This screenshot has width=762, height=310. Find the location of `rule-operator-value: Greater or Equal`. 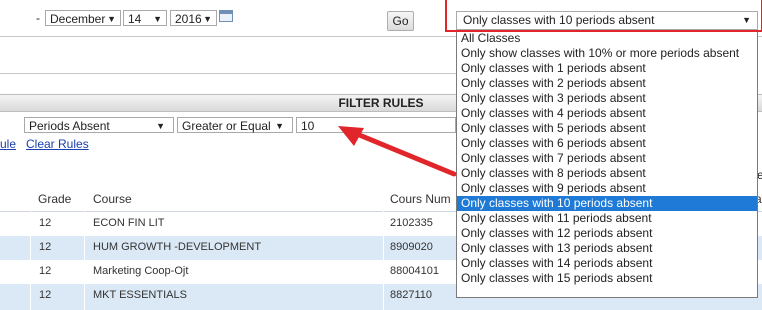

rule-operator-value: Greater or Equal is located at coordinates (226, 126).